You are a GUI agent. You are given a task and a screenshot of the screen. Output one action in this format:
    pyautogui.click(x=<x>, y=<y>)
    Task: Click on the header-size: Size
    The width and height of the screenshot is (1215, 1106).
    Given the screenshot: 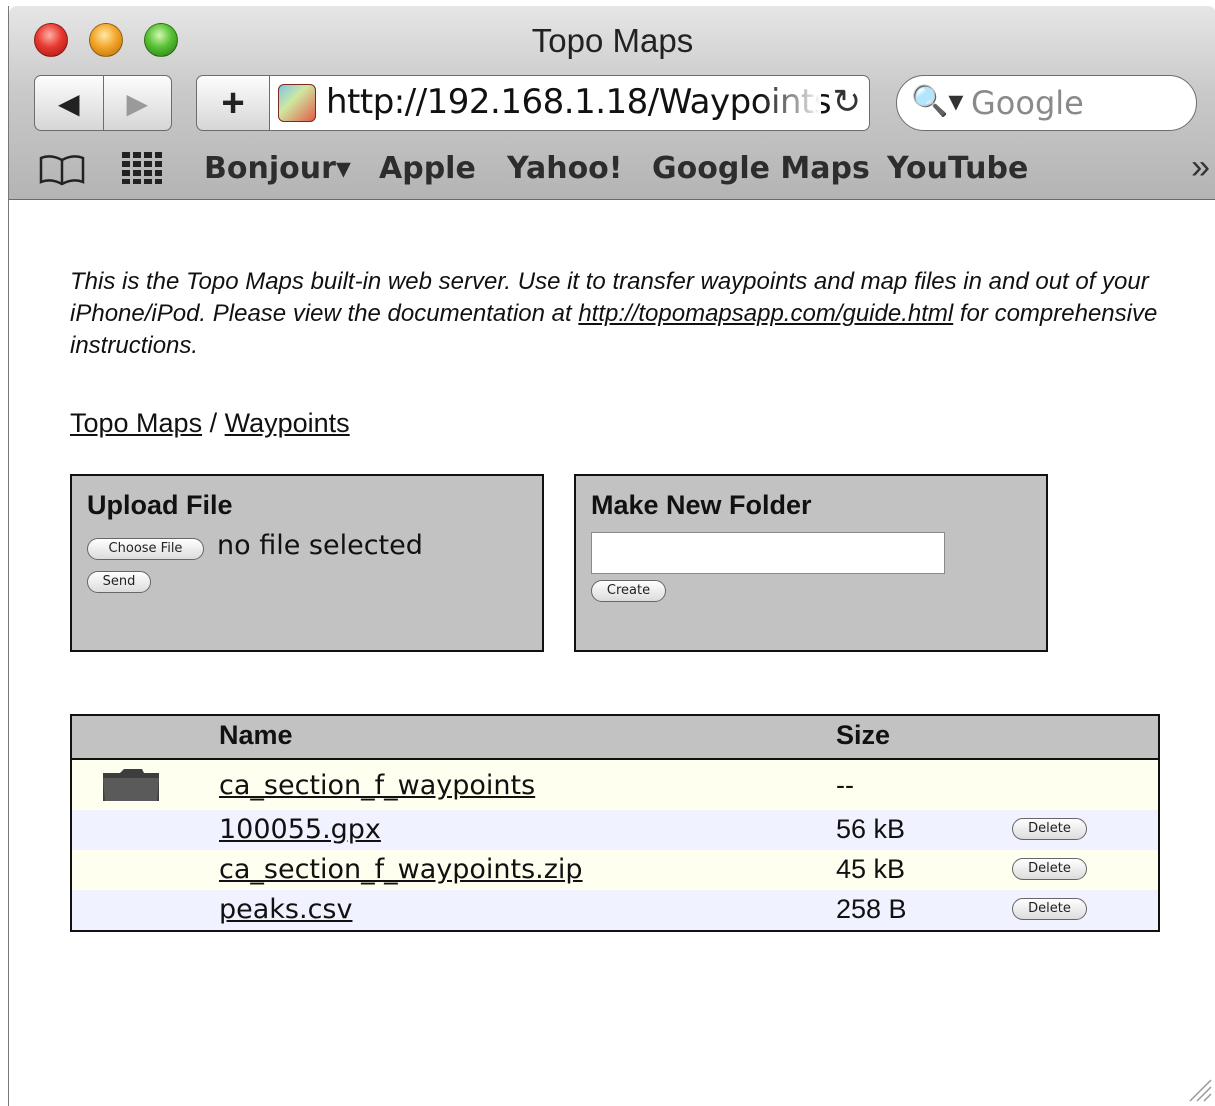 What is the action you would take?
    pyautogui.click(x=863, y=735)
    